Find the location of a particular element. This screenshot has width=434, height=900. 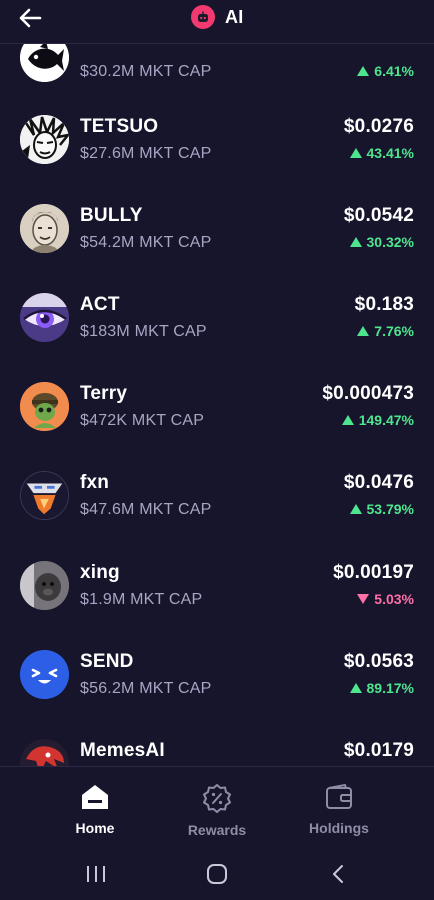

system-nav-bar is located at coordinates (217, 874).